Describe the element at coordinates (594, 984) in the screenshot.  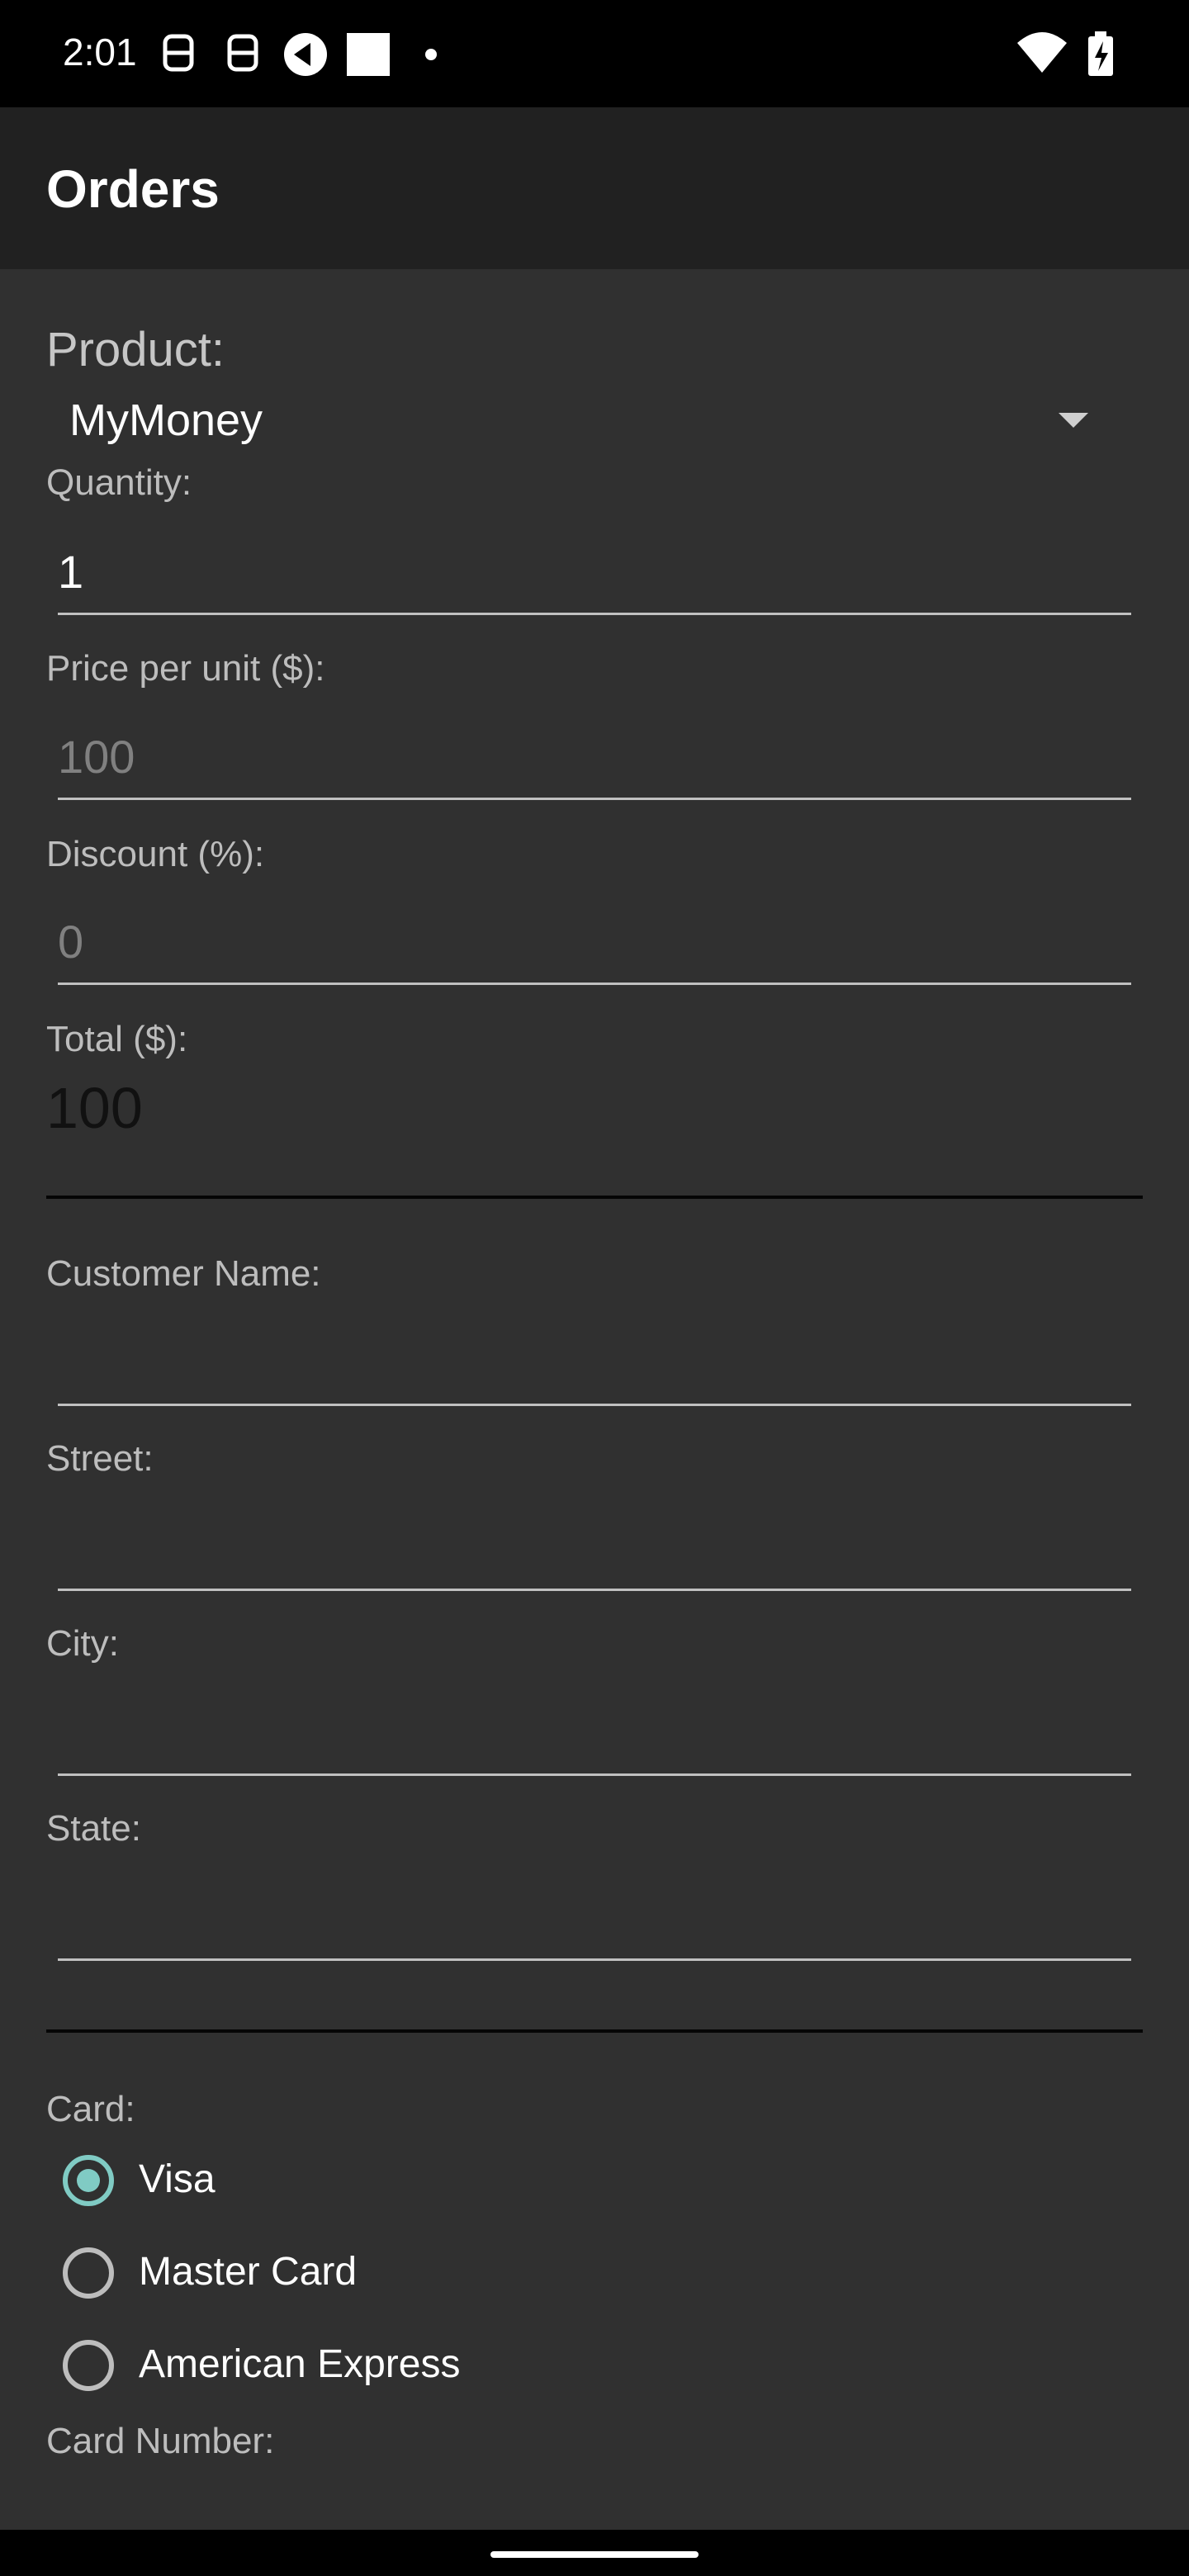
I see `discount-underline` at that location.